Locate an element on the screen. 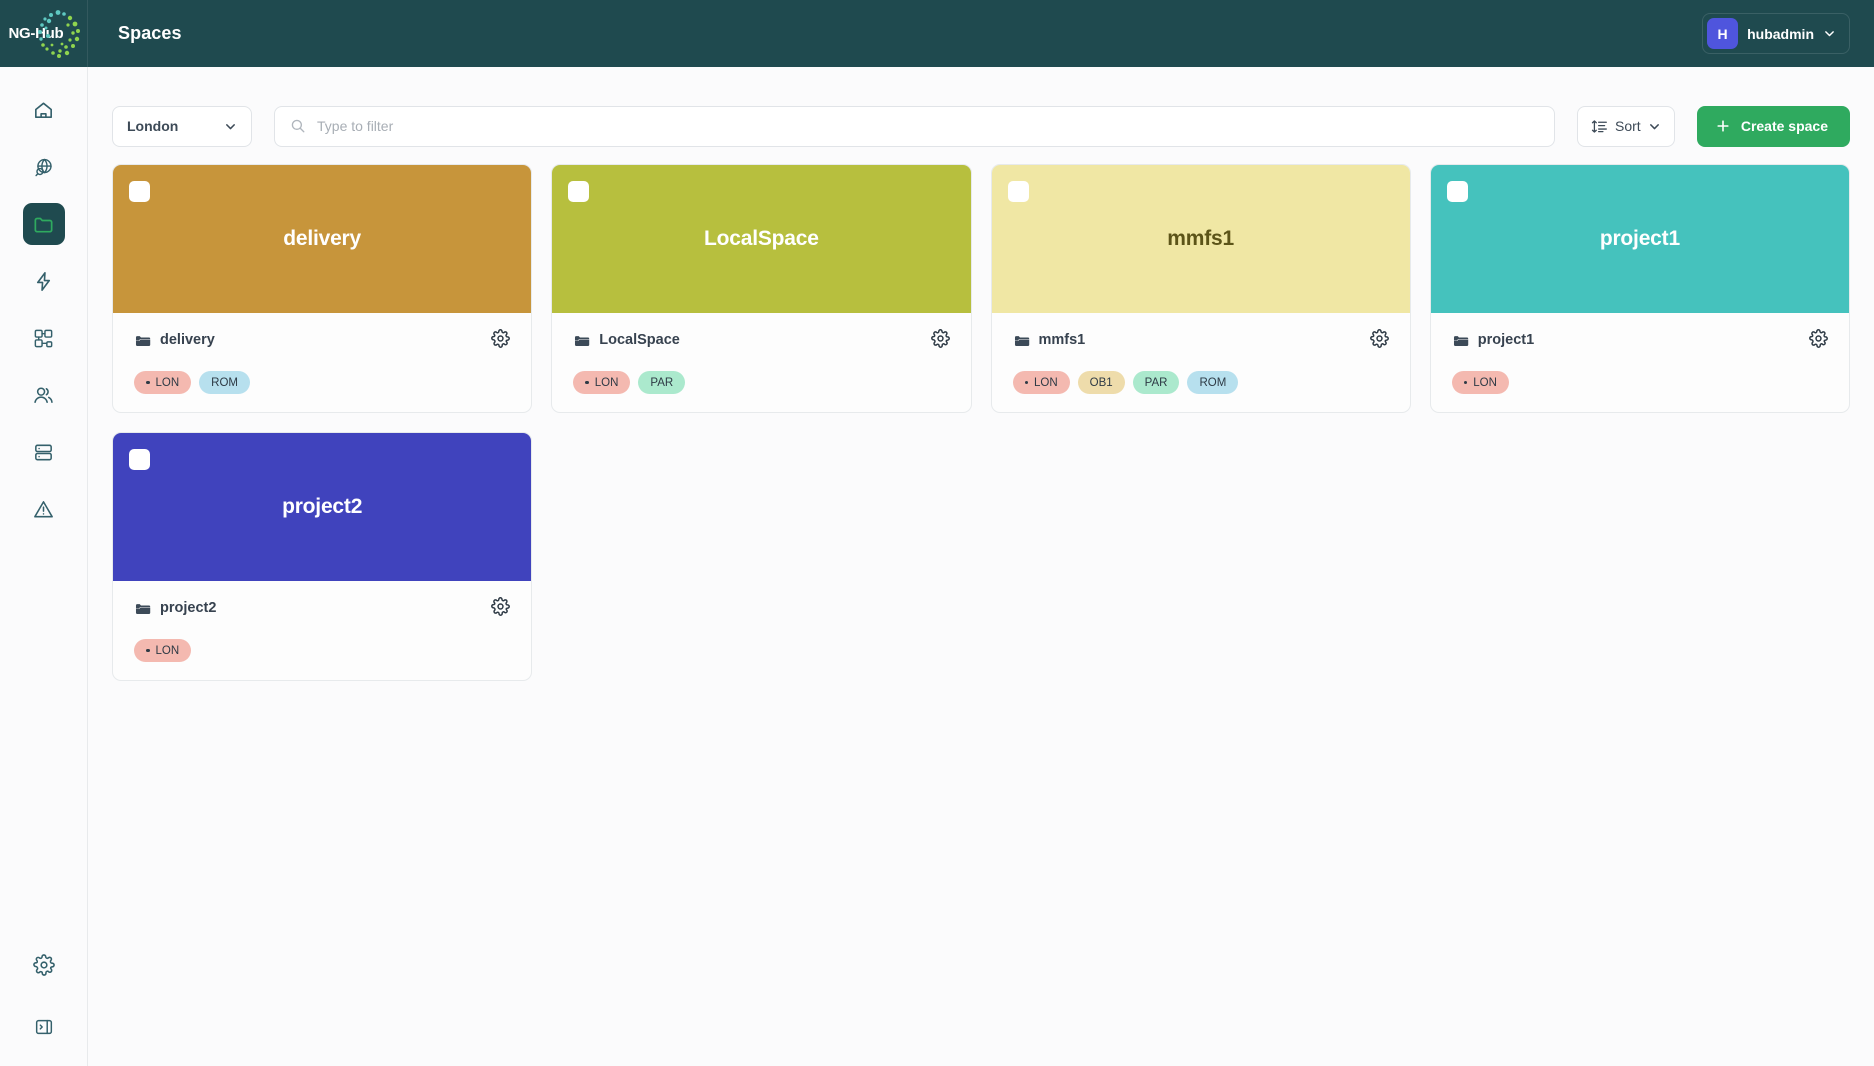 This screenshot has height=1066, width=1874. sidebar-item-settings is located at coordinates (44, 965).